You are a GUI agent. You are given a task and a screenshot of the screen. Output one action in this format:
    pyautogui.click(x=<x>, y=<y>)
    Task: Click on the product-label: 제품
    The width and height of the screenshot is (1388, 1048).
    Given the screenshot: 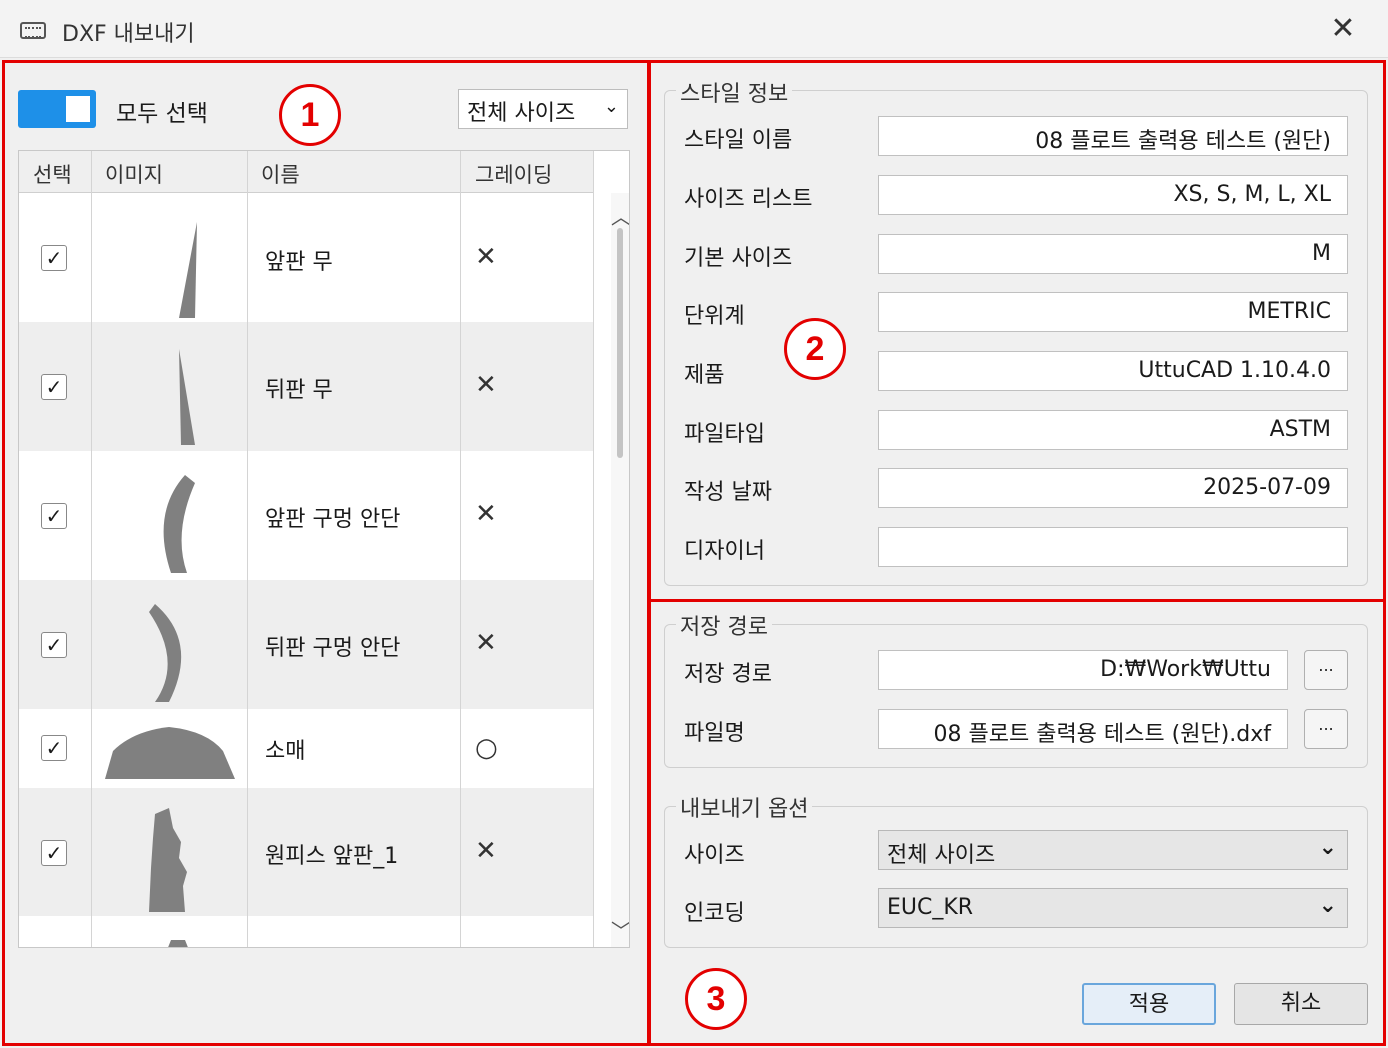 What is the action you would take?
    pyautogui.click(x=704, y=375)
    